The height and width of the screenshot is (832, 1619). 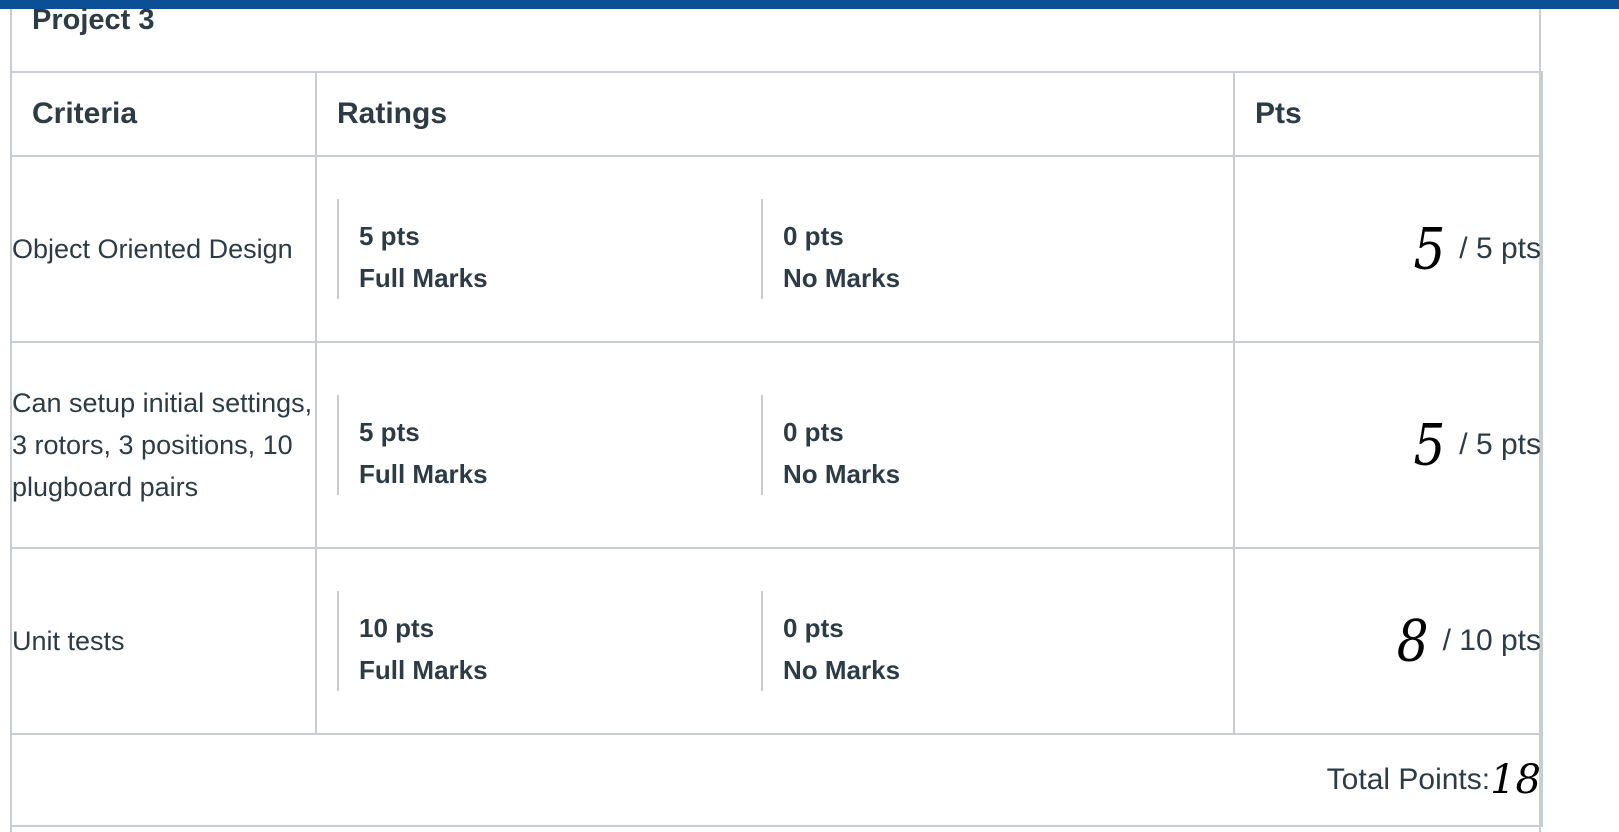 I want to click on criterion-description: Unit tests, so click(x=163, y=641).